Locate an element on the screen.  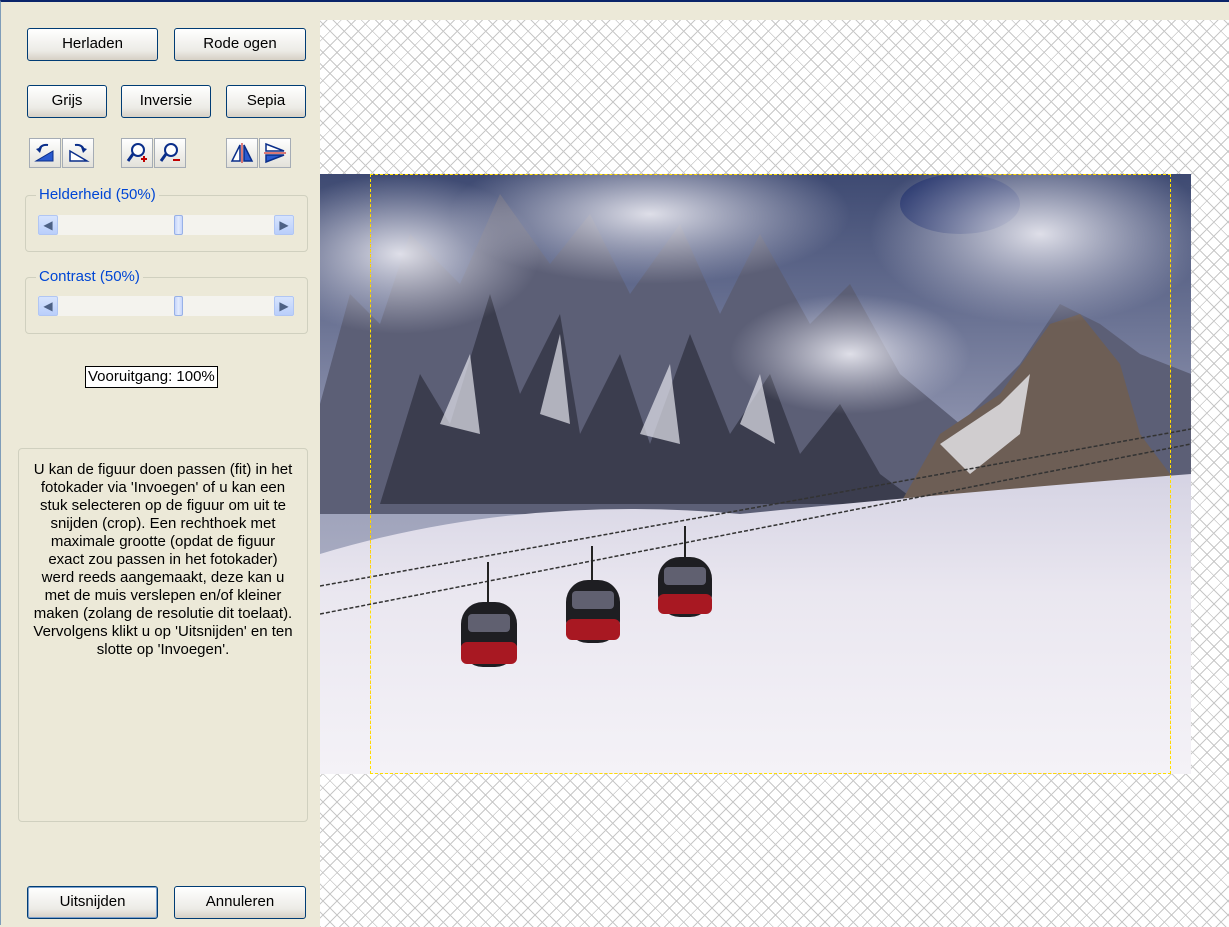
crop-button: Uitsnijden is located at coordinates (92, 902).